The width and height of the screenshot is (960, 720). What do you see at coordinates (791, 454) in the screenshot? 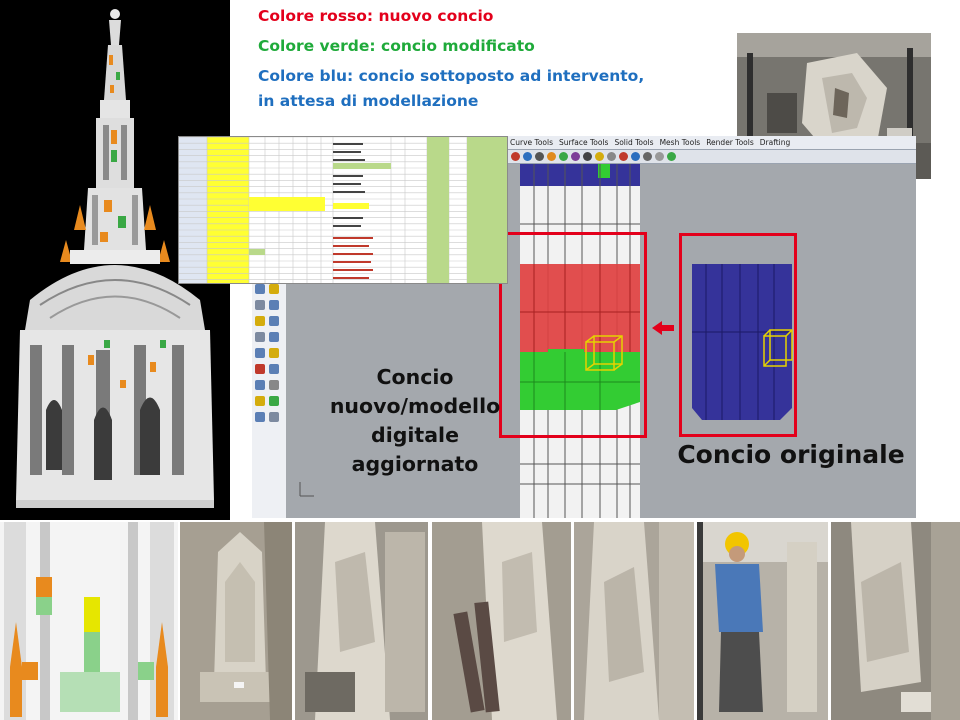
I see `original-block-label: Concio originale` at bounding box center [791, 454].